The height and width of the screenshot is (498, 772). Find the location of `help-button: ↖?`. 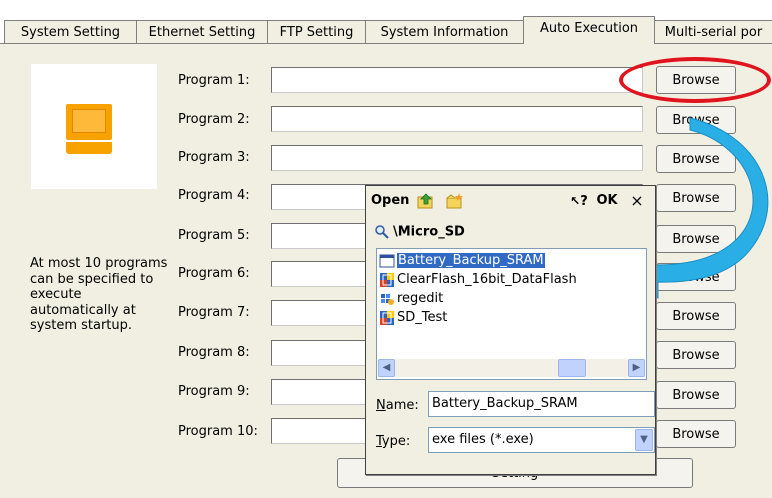

help-button: ↖? is located at coordinates (579, 201).